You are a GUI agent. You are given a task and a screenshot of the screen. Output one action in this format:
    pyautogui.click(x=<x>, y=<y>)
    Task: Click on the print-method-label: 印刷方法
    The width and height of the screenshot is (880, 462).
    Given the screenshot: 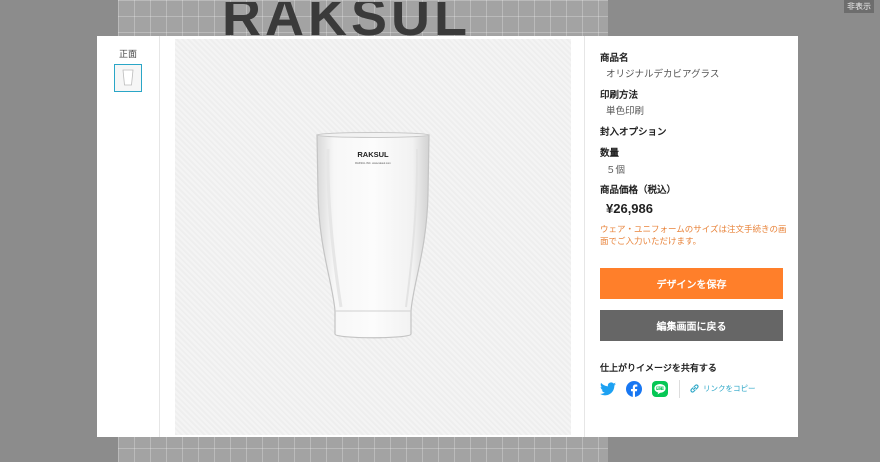 What is the action you would take?
    pyautogui.click(x=619, y=95)
    